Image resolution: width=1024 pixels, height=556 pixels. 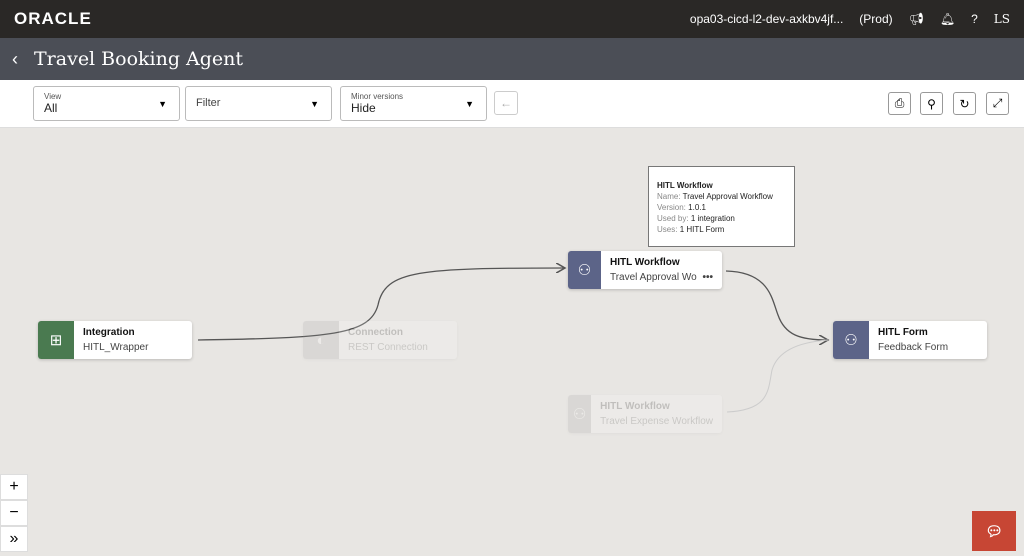 What do you see at coordinates (727, 196) in the screenshot?
I see `tooltip-value: Travel Approval Workflow` at bounding box center [727, 196].